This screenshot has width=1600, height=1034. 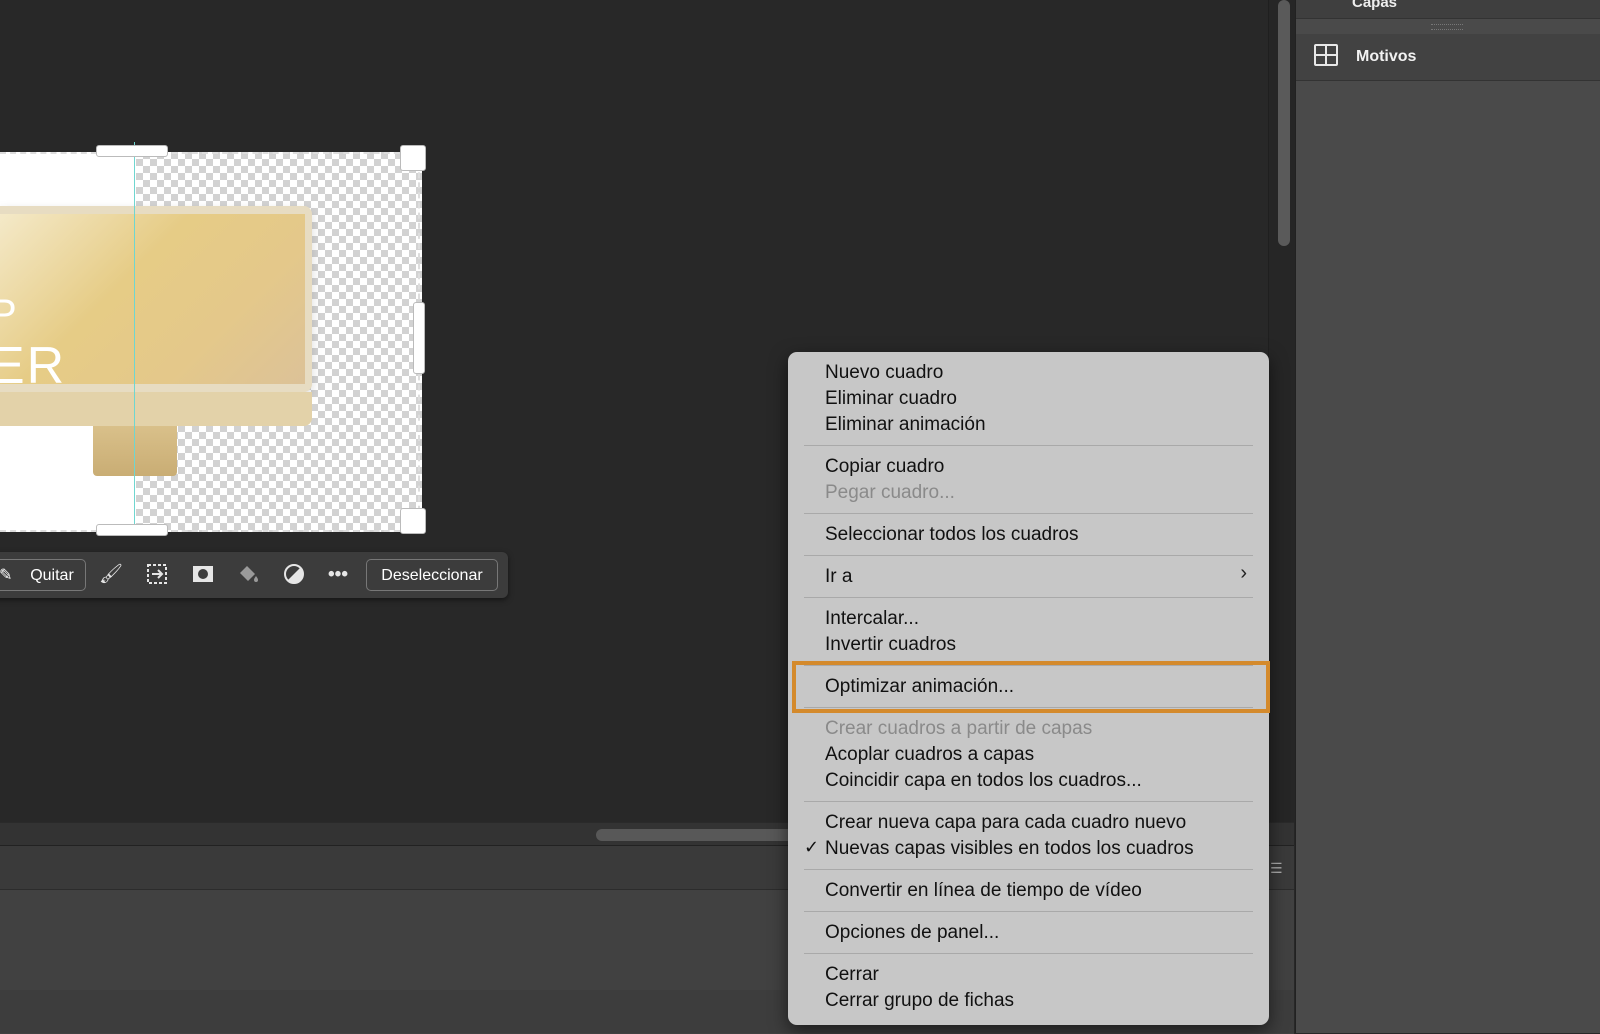 I want to click on panel-menu-icon: ☰, so click(x=1278, y=868).